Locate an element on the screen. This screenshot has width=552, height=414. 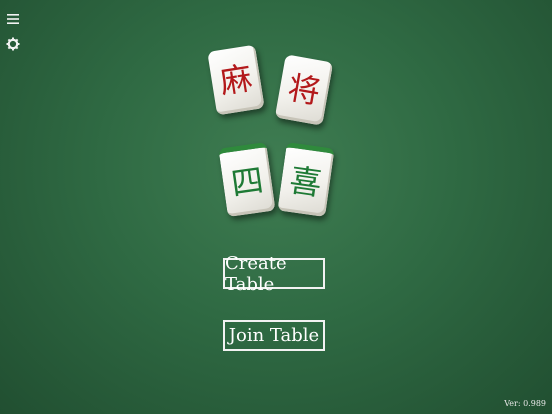
tile-character: 麻 is located at coordinates (236, 80).